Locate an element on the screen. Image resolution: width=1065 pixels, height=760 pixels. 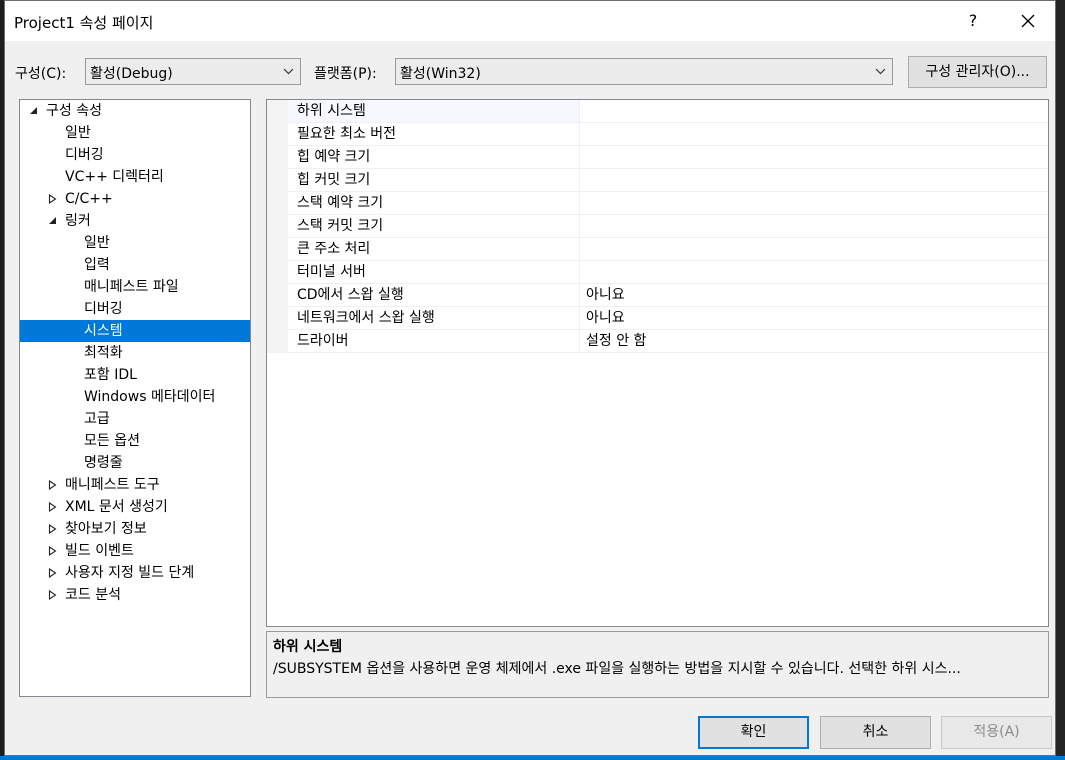
property-row: 큰 주소 처리 is located at coordinates (668, 249).